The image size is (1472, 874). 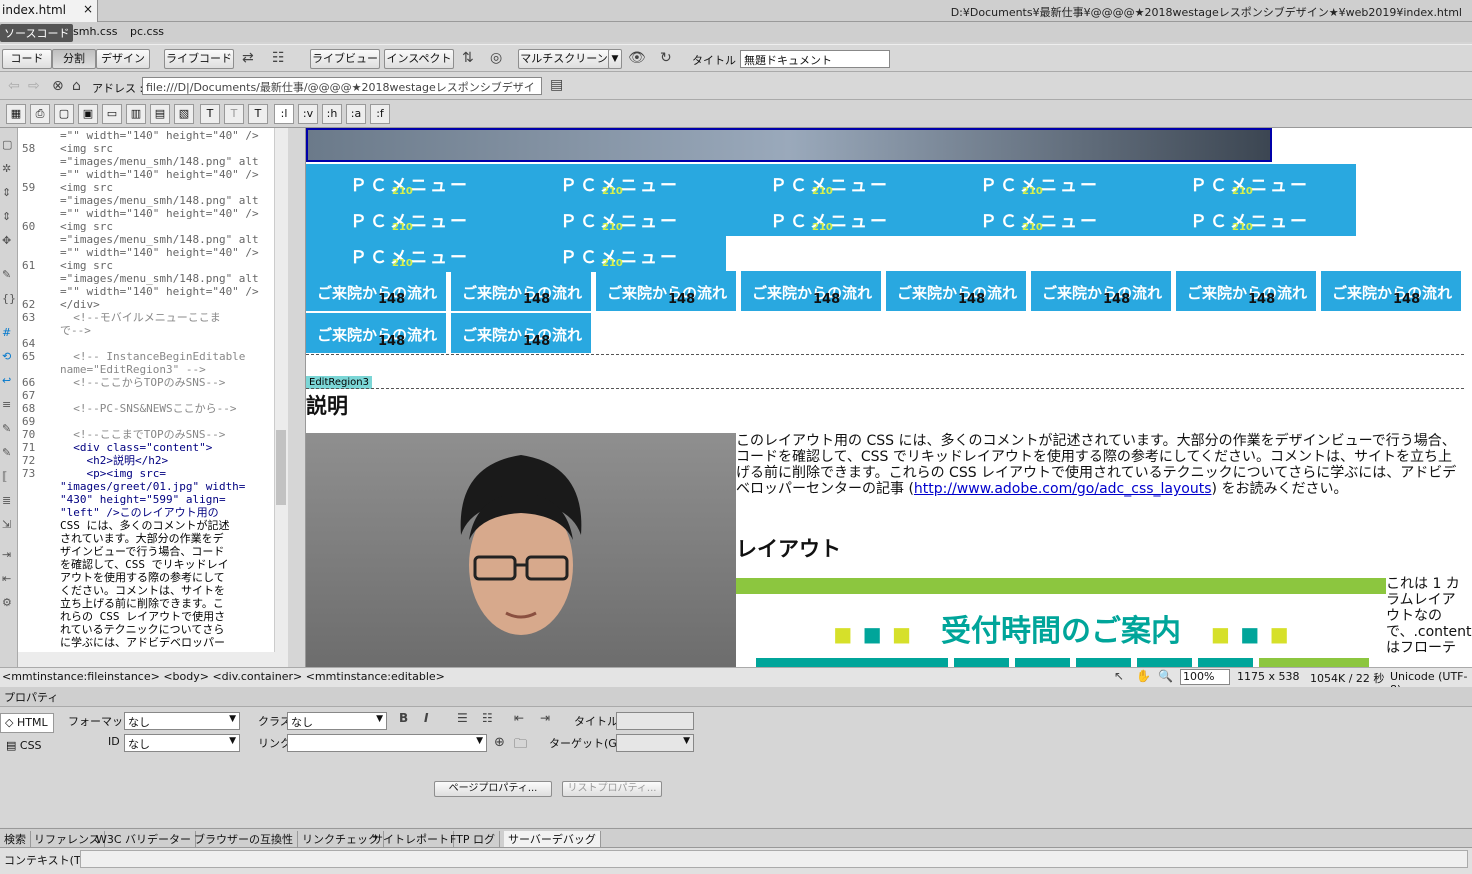 I want to click on properties-header: プロパティ, so click(x=736, y=697).